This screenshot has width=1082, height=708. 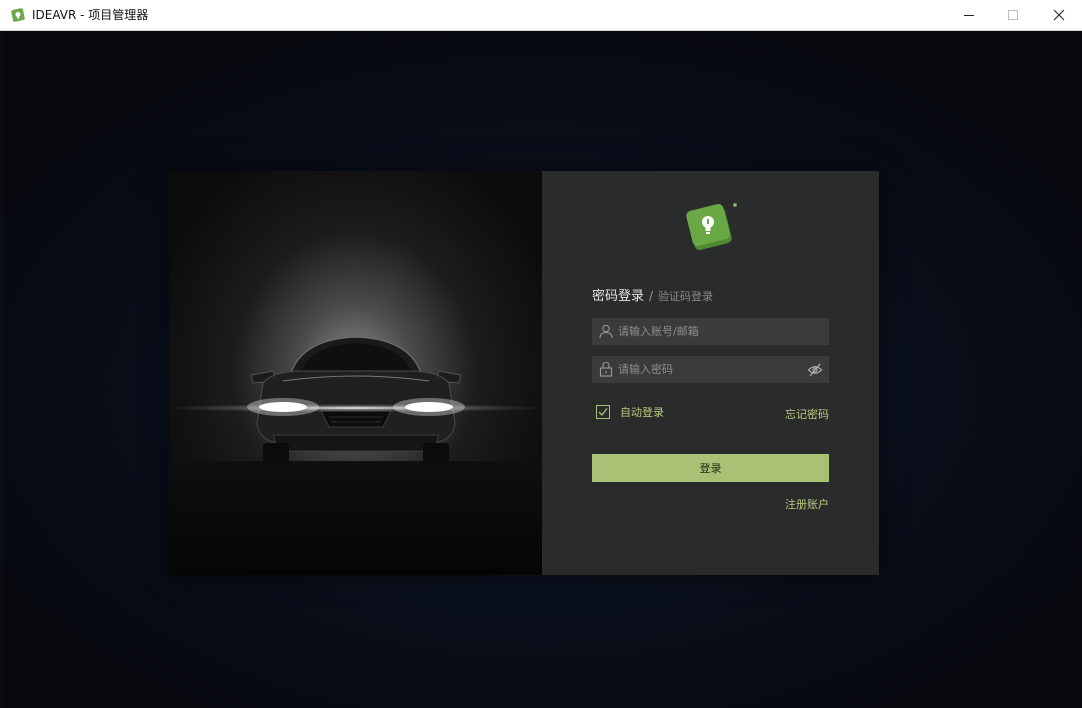 I want to click on login-mode-tabs: 密码登录 / 验证码登录, so click(x=652, y=295).